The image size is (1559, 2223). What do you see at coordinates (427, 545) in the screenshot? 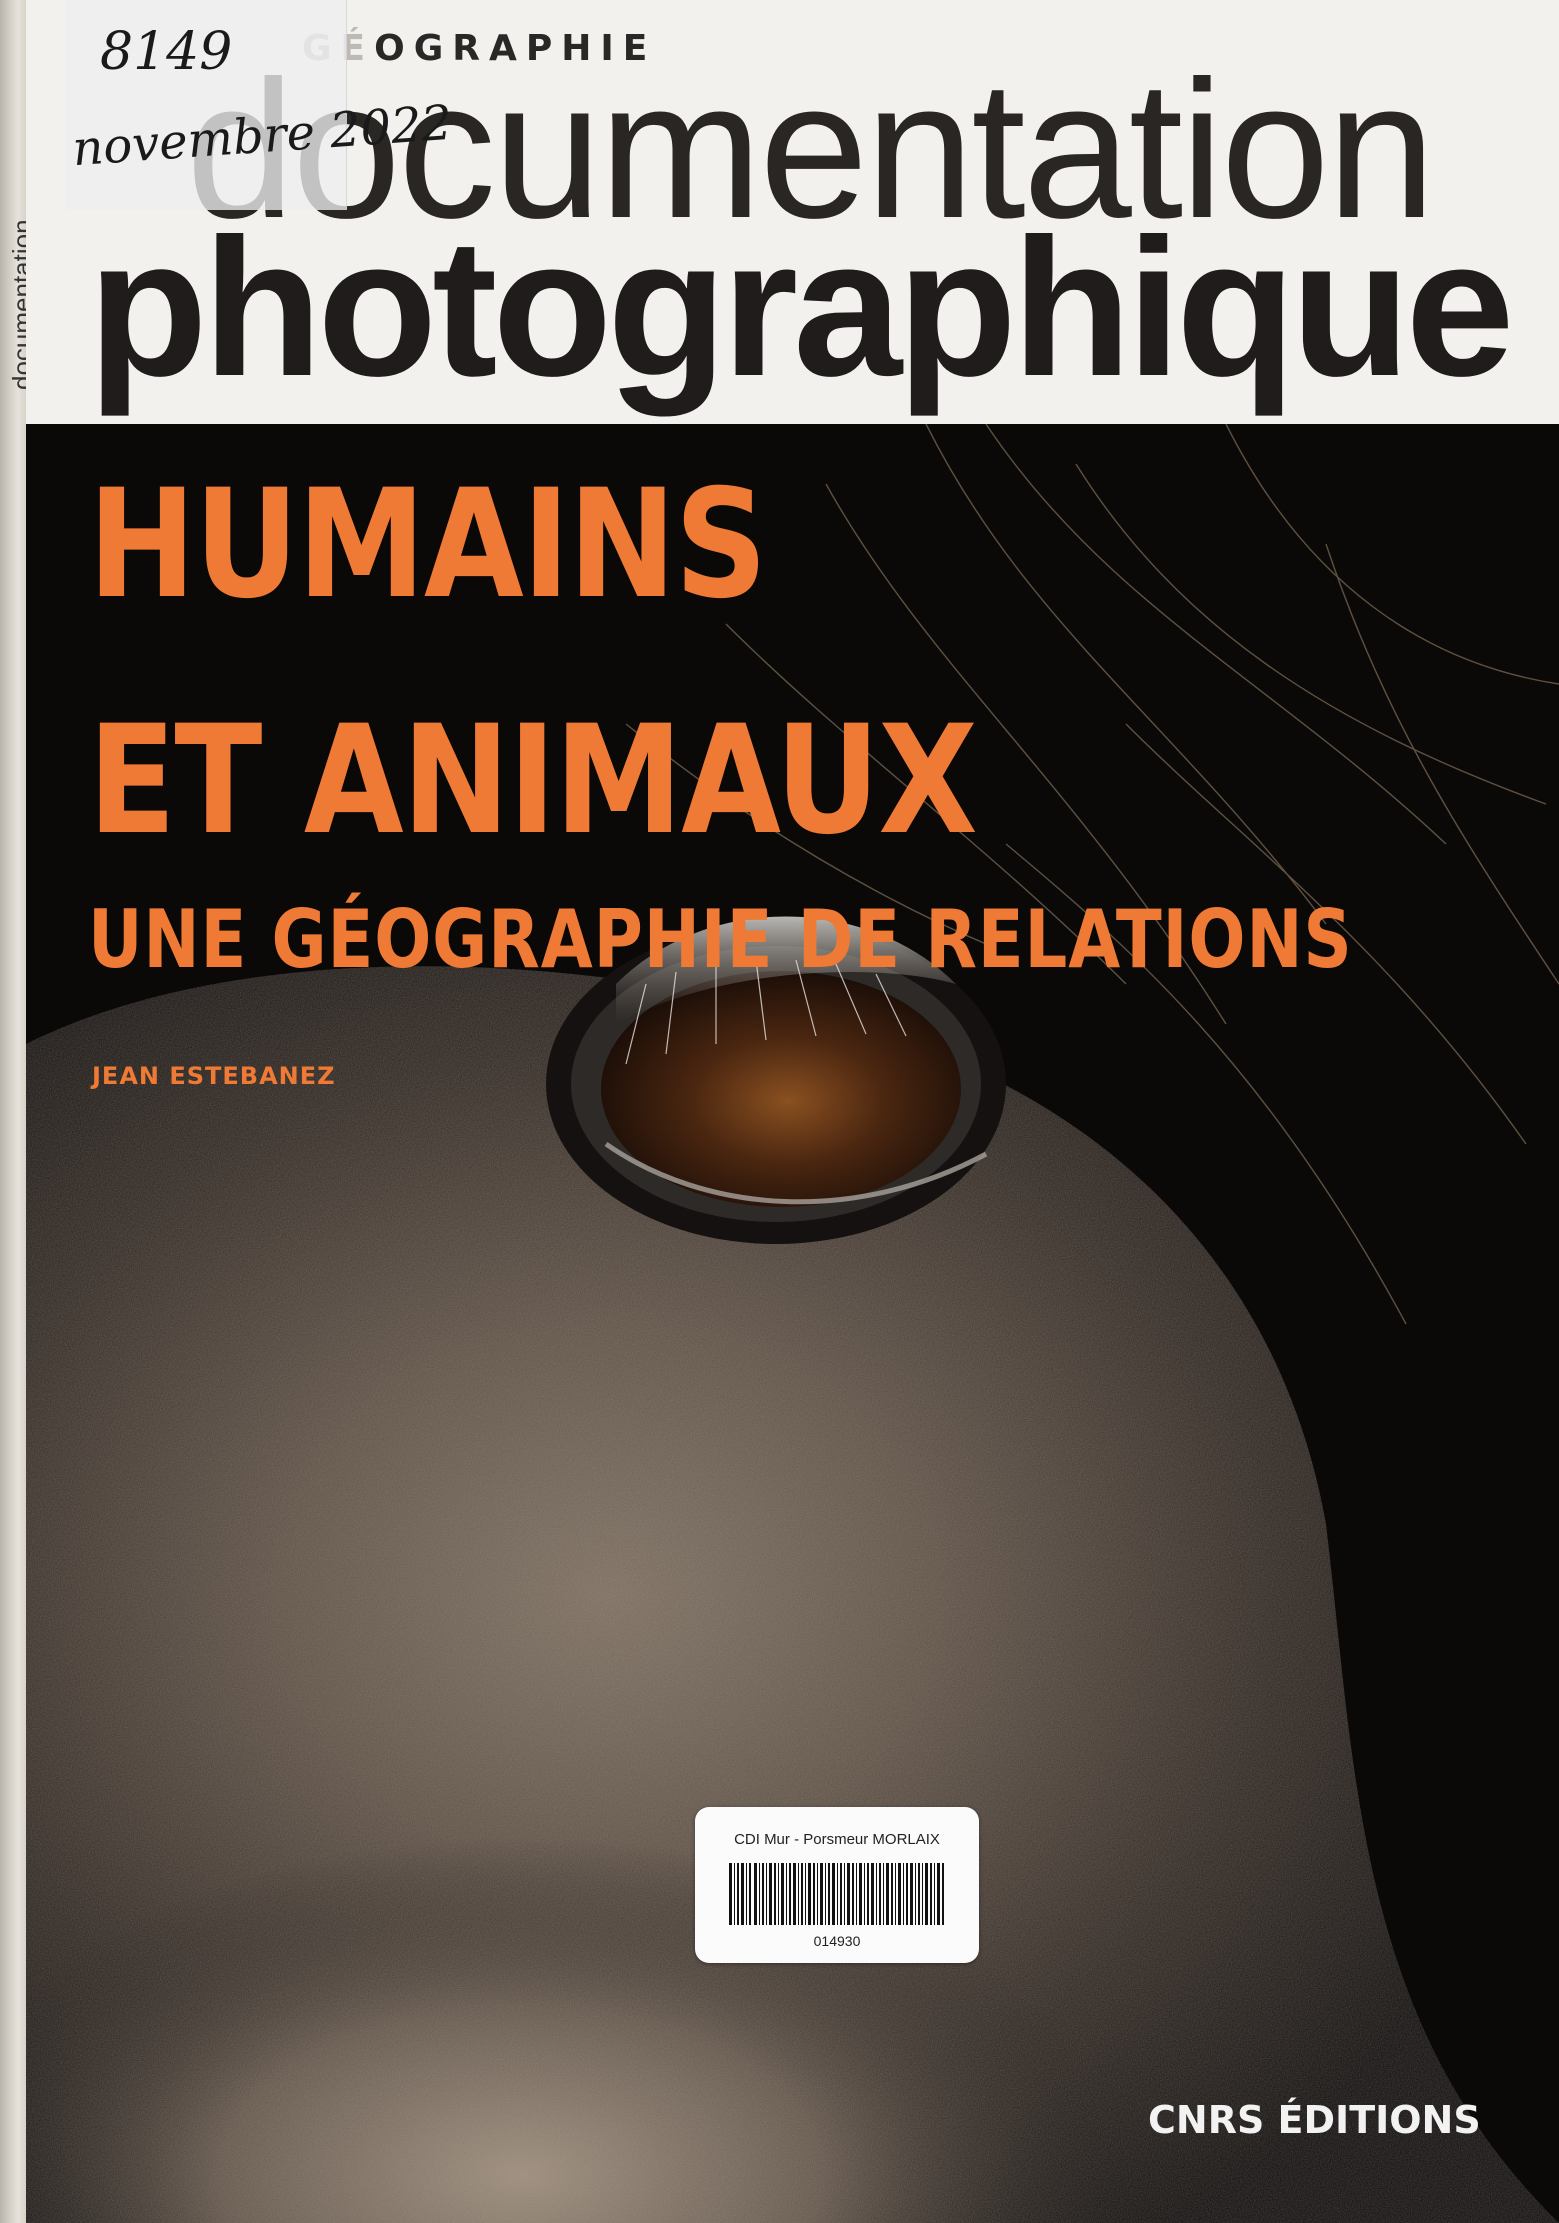
I see `cover-title-line1: HUMAINS` at bounding box center [427, 545].